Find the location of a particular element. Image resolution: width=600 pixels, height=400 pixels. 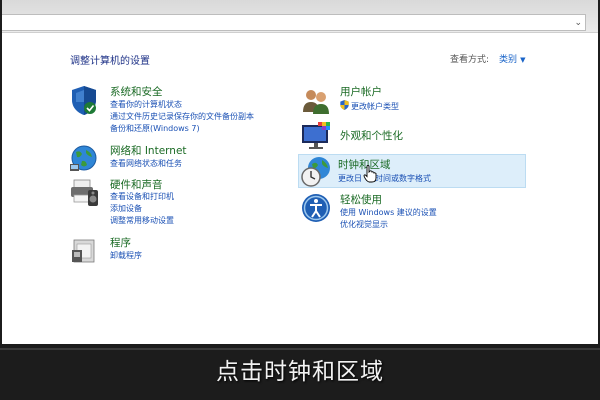

category-title-network-internet: 网络和 Internet is located at coordinates (148, 150).